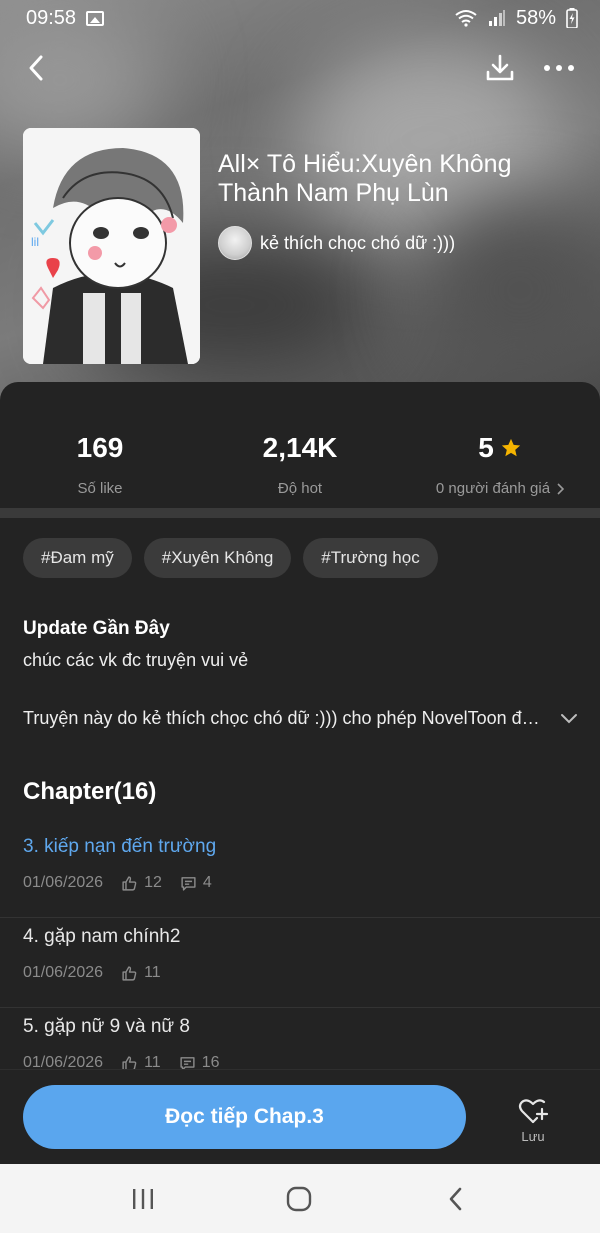  What do you see at coordinates (533, 1136) in the screenshot?
I see `save-label: Lưu` at bounding box center [533, 1136].